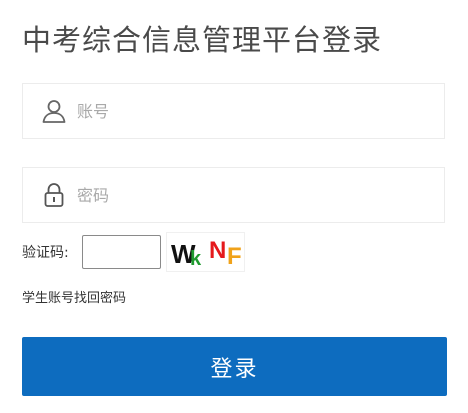 The width and height of the screenshot is (468, 413). I want to click on login-button: 登录, so click(234, 366).